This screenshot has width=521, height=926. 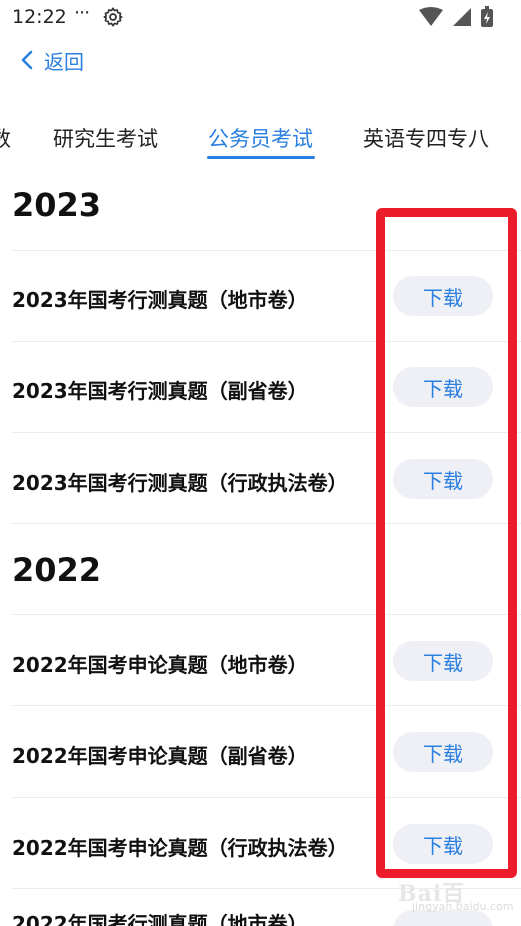 I want to click on list-item-title-partial: 2022年国考行测真题（地市卷）, so click(x=160, y=919).